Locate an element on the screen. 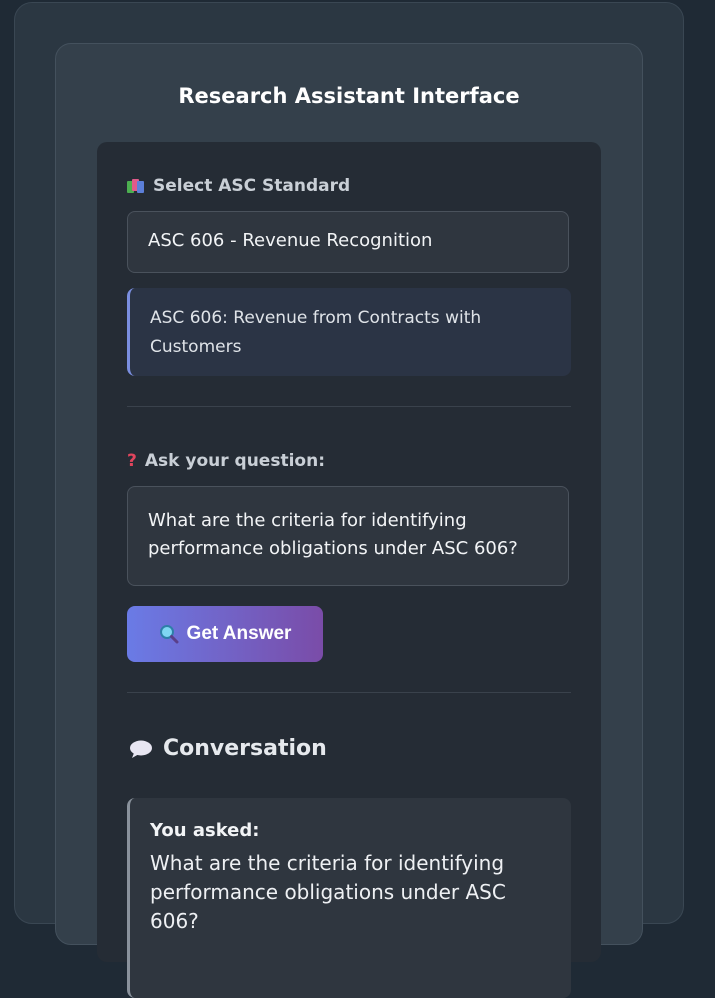 This screenshot has width=715, height=998. magnifier-icon is located at coordinates (169, 634).